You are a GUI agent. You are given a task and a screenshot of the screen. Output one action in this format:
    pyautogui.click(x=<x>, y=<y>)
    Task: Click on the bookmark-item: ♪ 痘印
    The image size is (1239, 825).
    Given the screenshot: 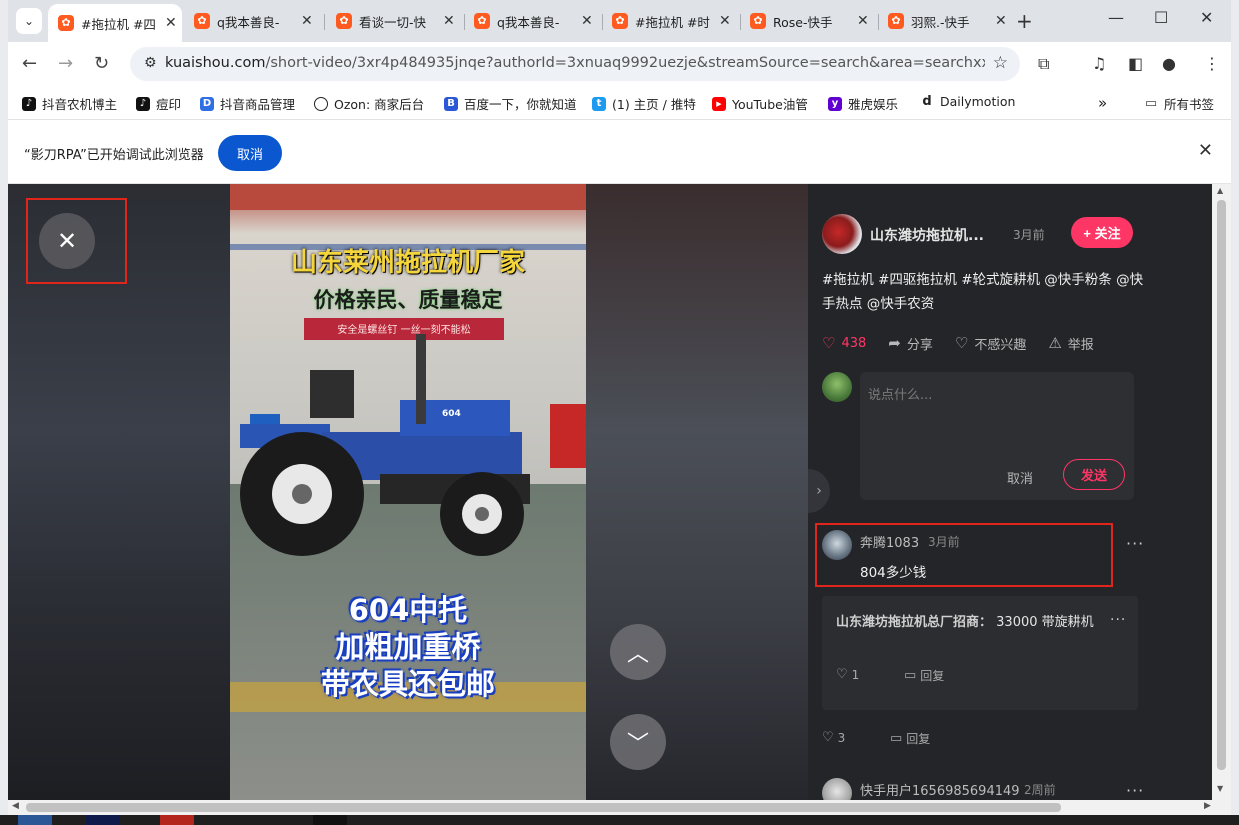 What is the action you would take?
    pyautogui.click(x=158, y=103)
    